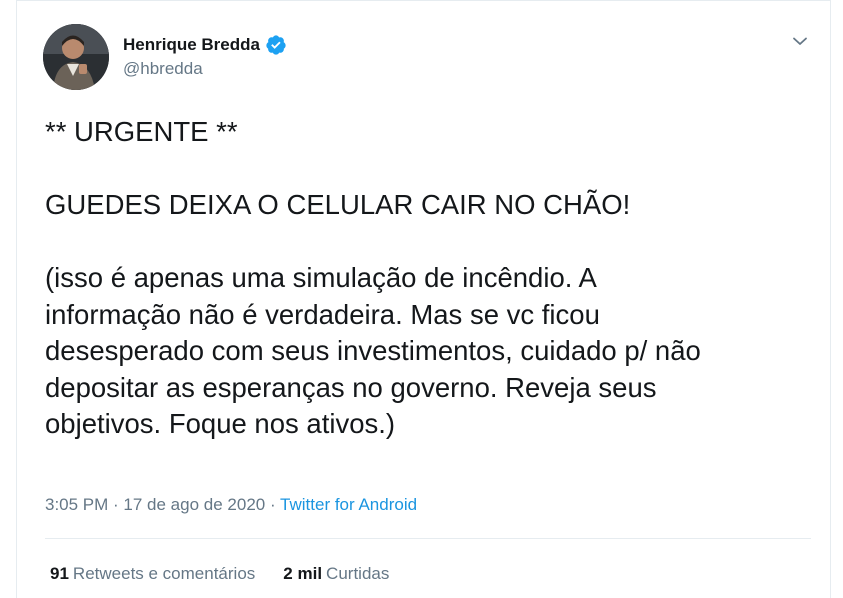  What do you see at coordinates (348, 504) in the screenshot?
I see `tweet-source-link: Twitter for Android` at bounding box center [348, 504].